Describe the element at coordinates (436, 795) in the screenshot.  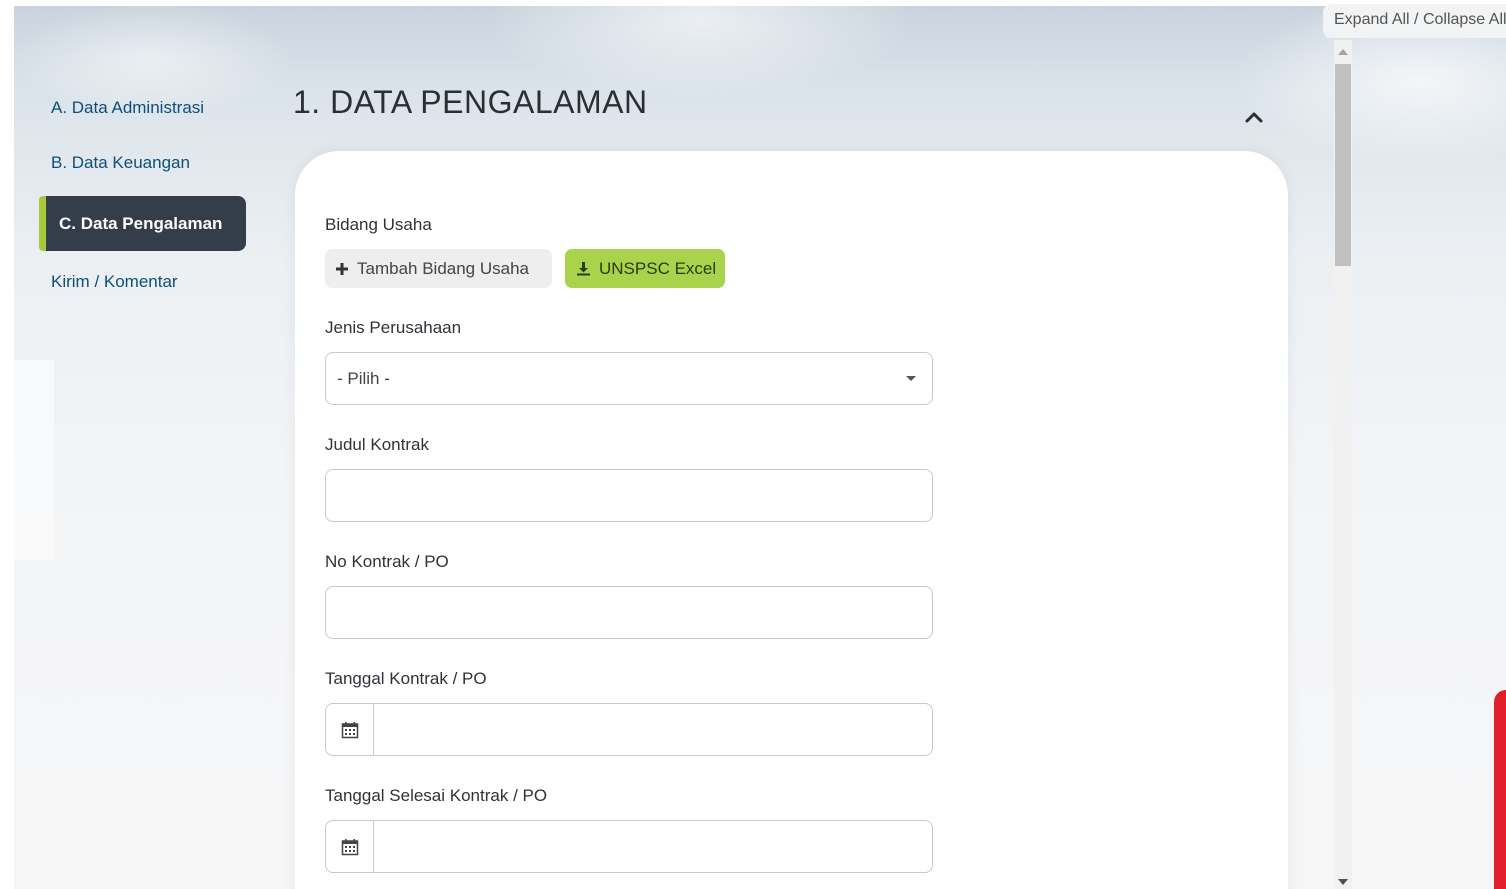
I see `tanggal-selesai-label: Tanggal Selesai Kontrak / PO` at that location.